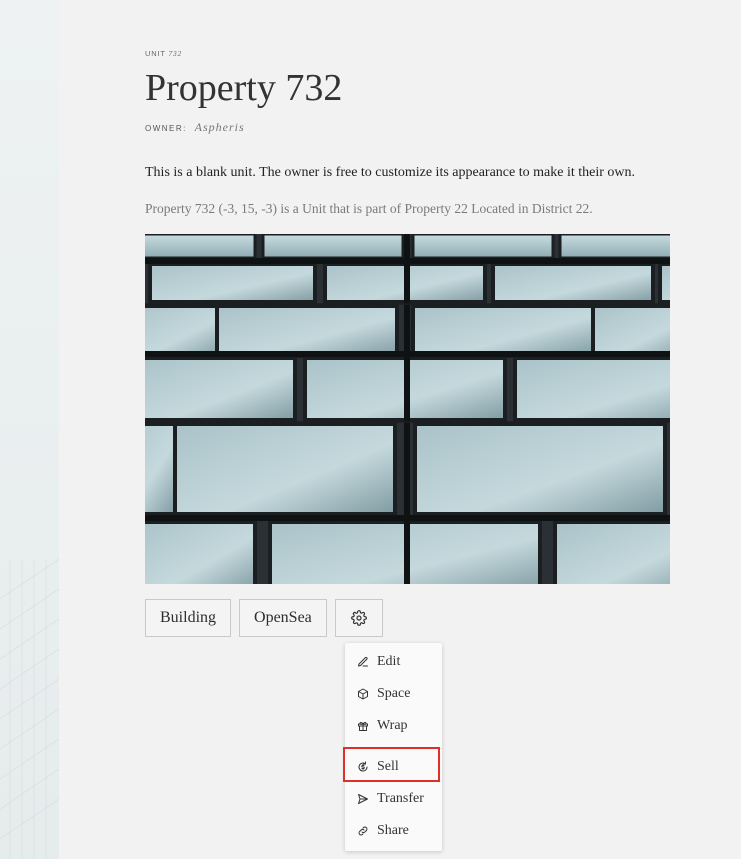  I want to click on building-lines-decoration, so click(29, 709).